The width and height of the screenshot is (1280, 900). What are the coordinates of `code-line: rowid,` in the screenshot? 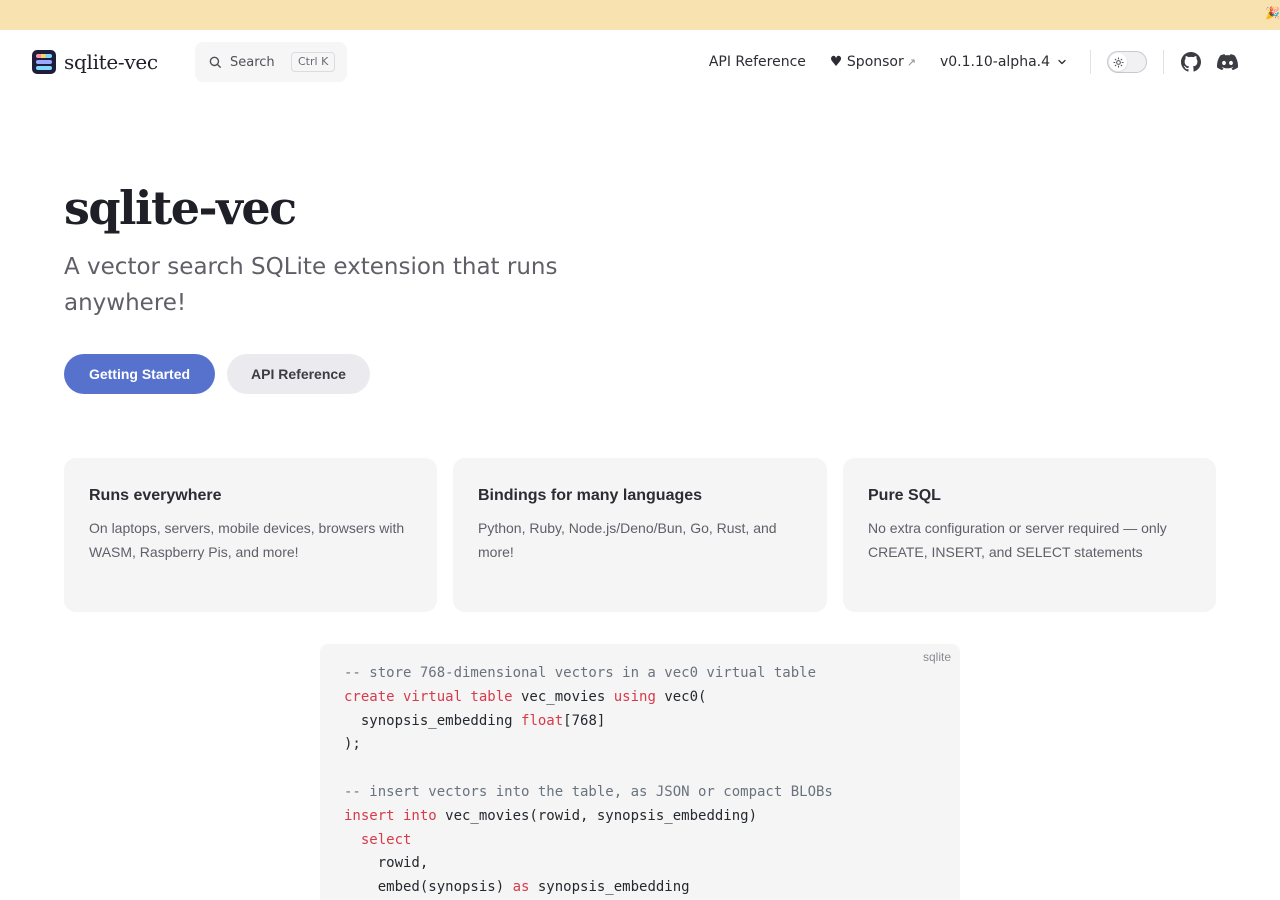 It's located at (640, 864).